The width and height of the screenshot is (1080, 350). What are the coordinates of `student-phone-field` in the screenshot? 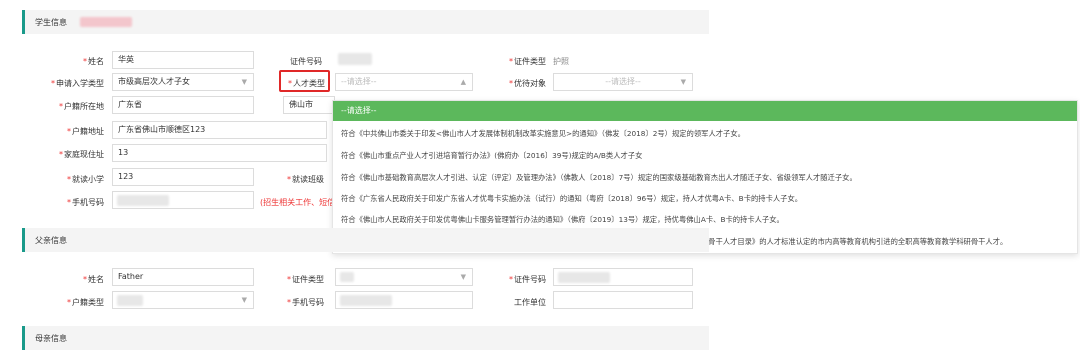 It's located at (183, 200).